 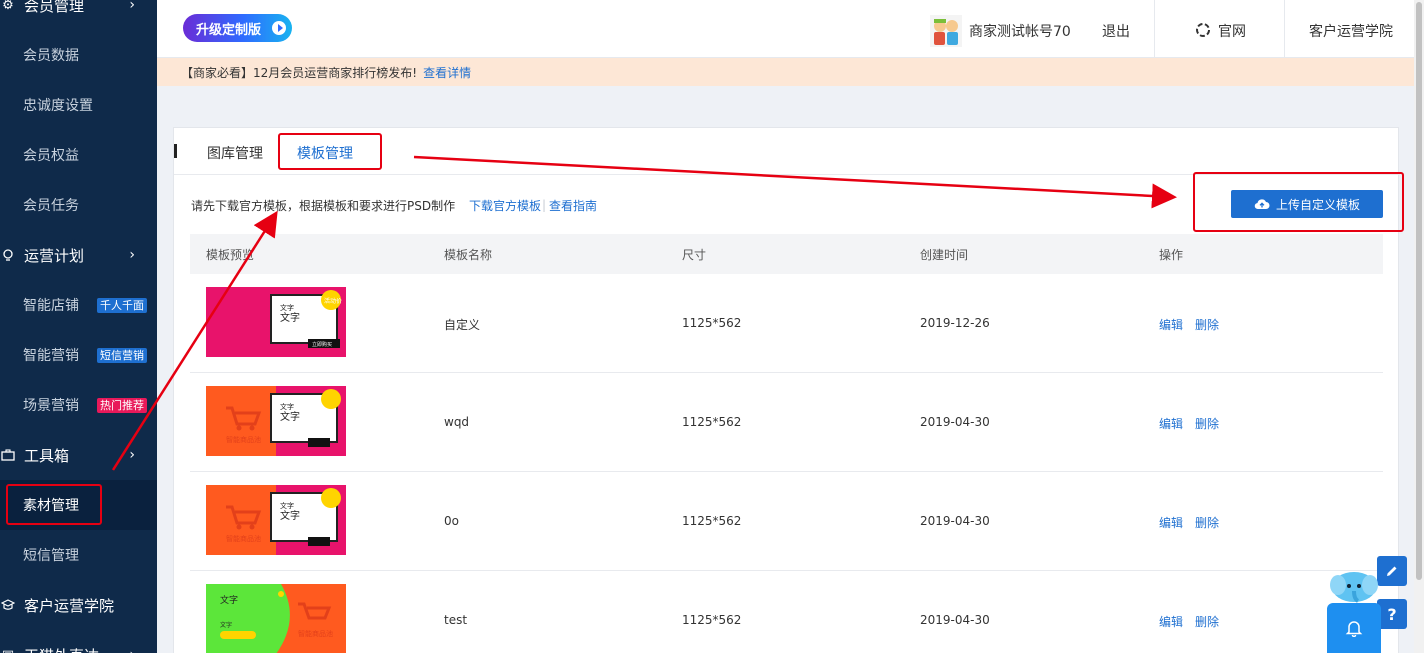 What do you see at coordinates (8, 605) in the screenshot?
I see `academy-icon` at bounding box center [8, 605].